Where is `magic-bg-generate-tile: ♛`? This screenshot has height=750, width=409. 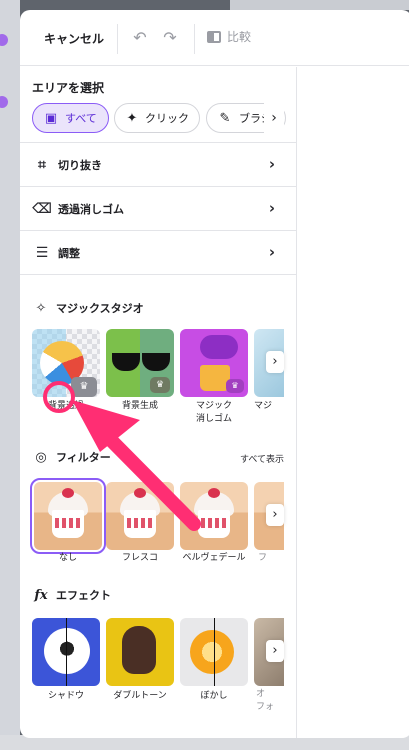 magic-bg-generate-tile: ♛ is located at coordinates (140, 363).